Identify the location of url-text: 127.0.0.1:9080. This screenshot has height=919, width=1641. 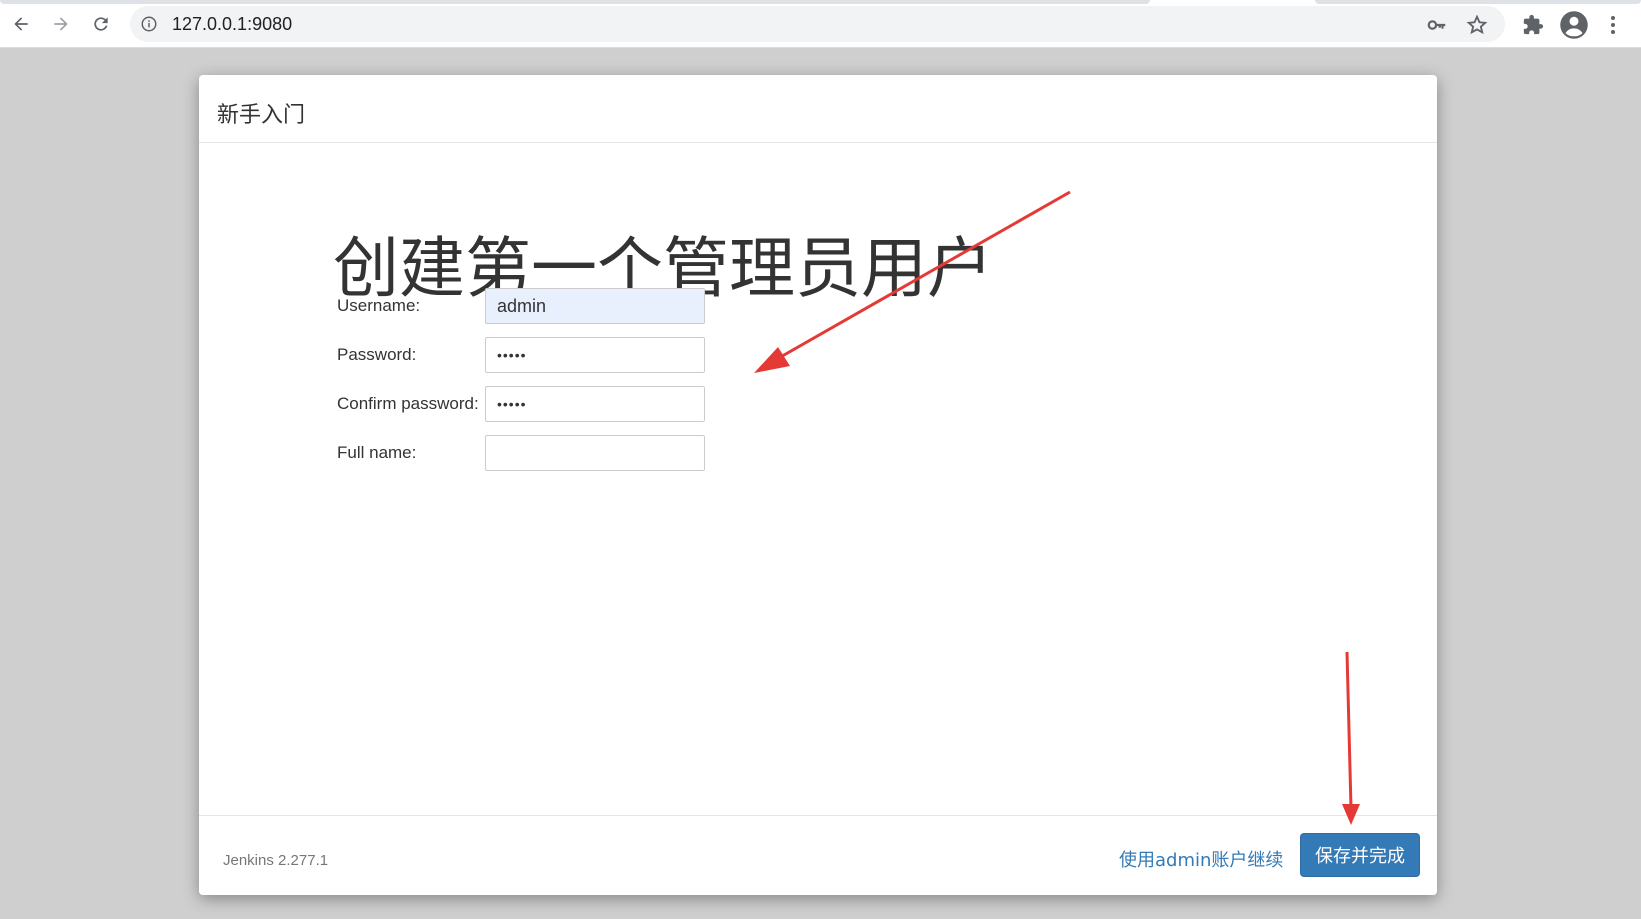
(232, 24).